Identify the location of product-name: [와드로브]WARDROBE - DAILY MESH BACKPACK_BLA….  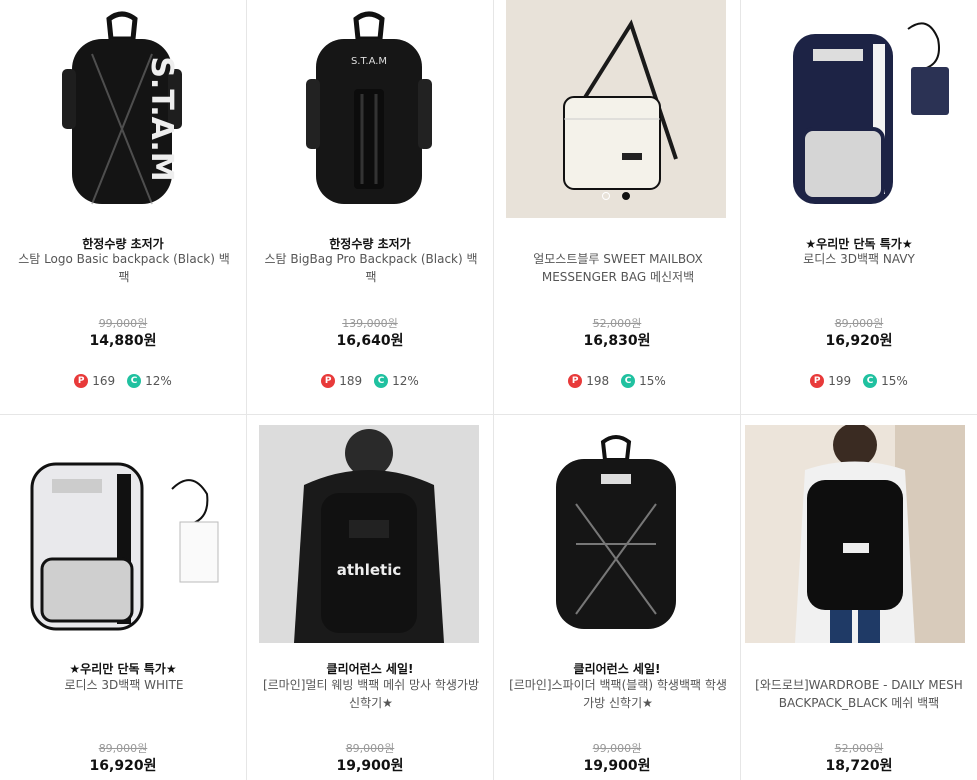
(859, 694).